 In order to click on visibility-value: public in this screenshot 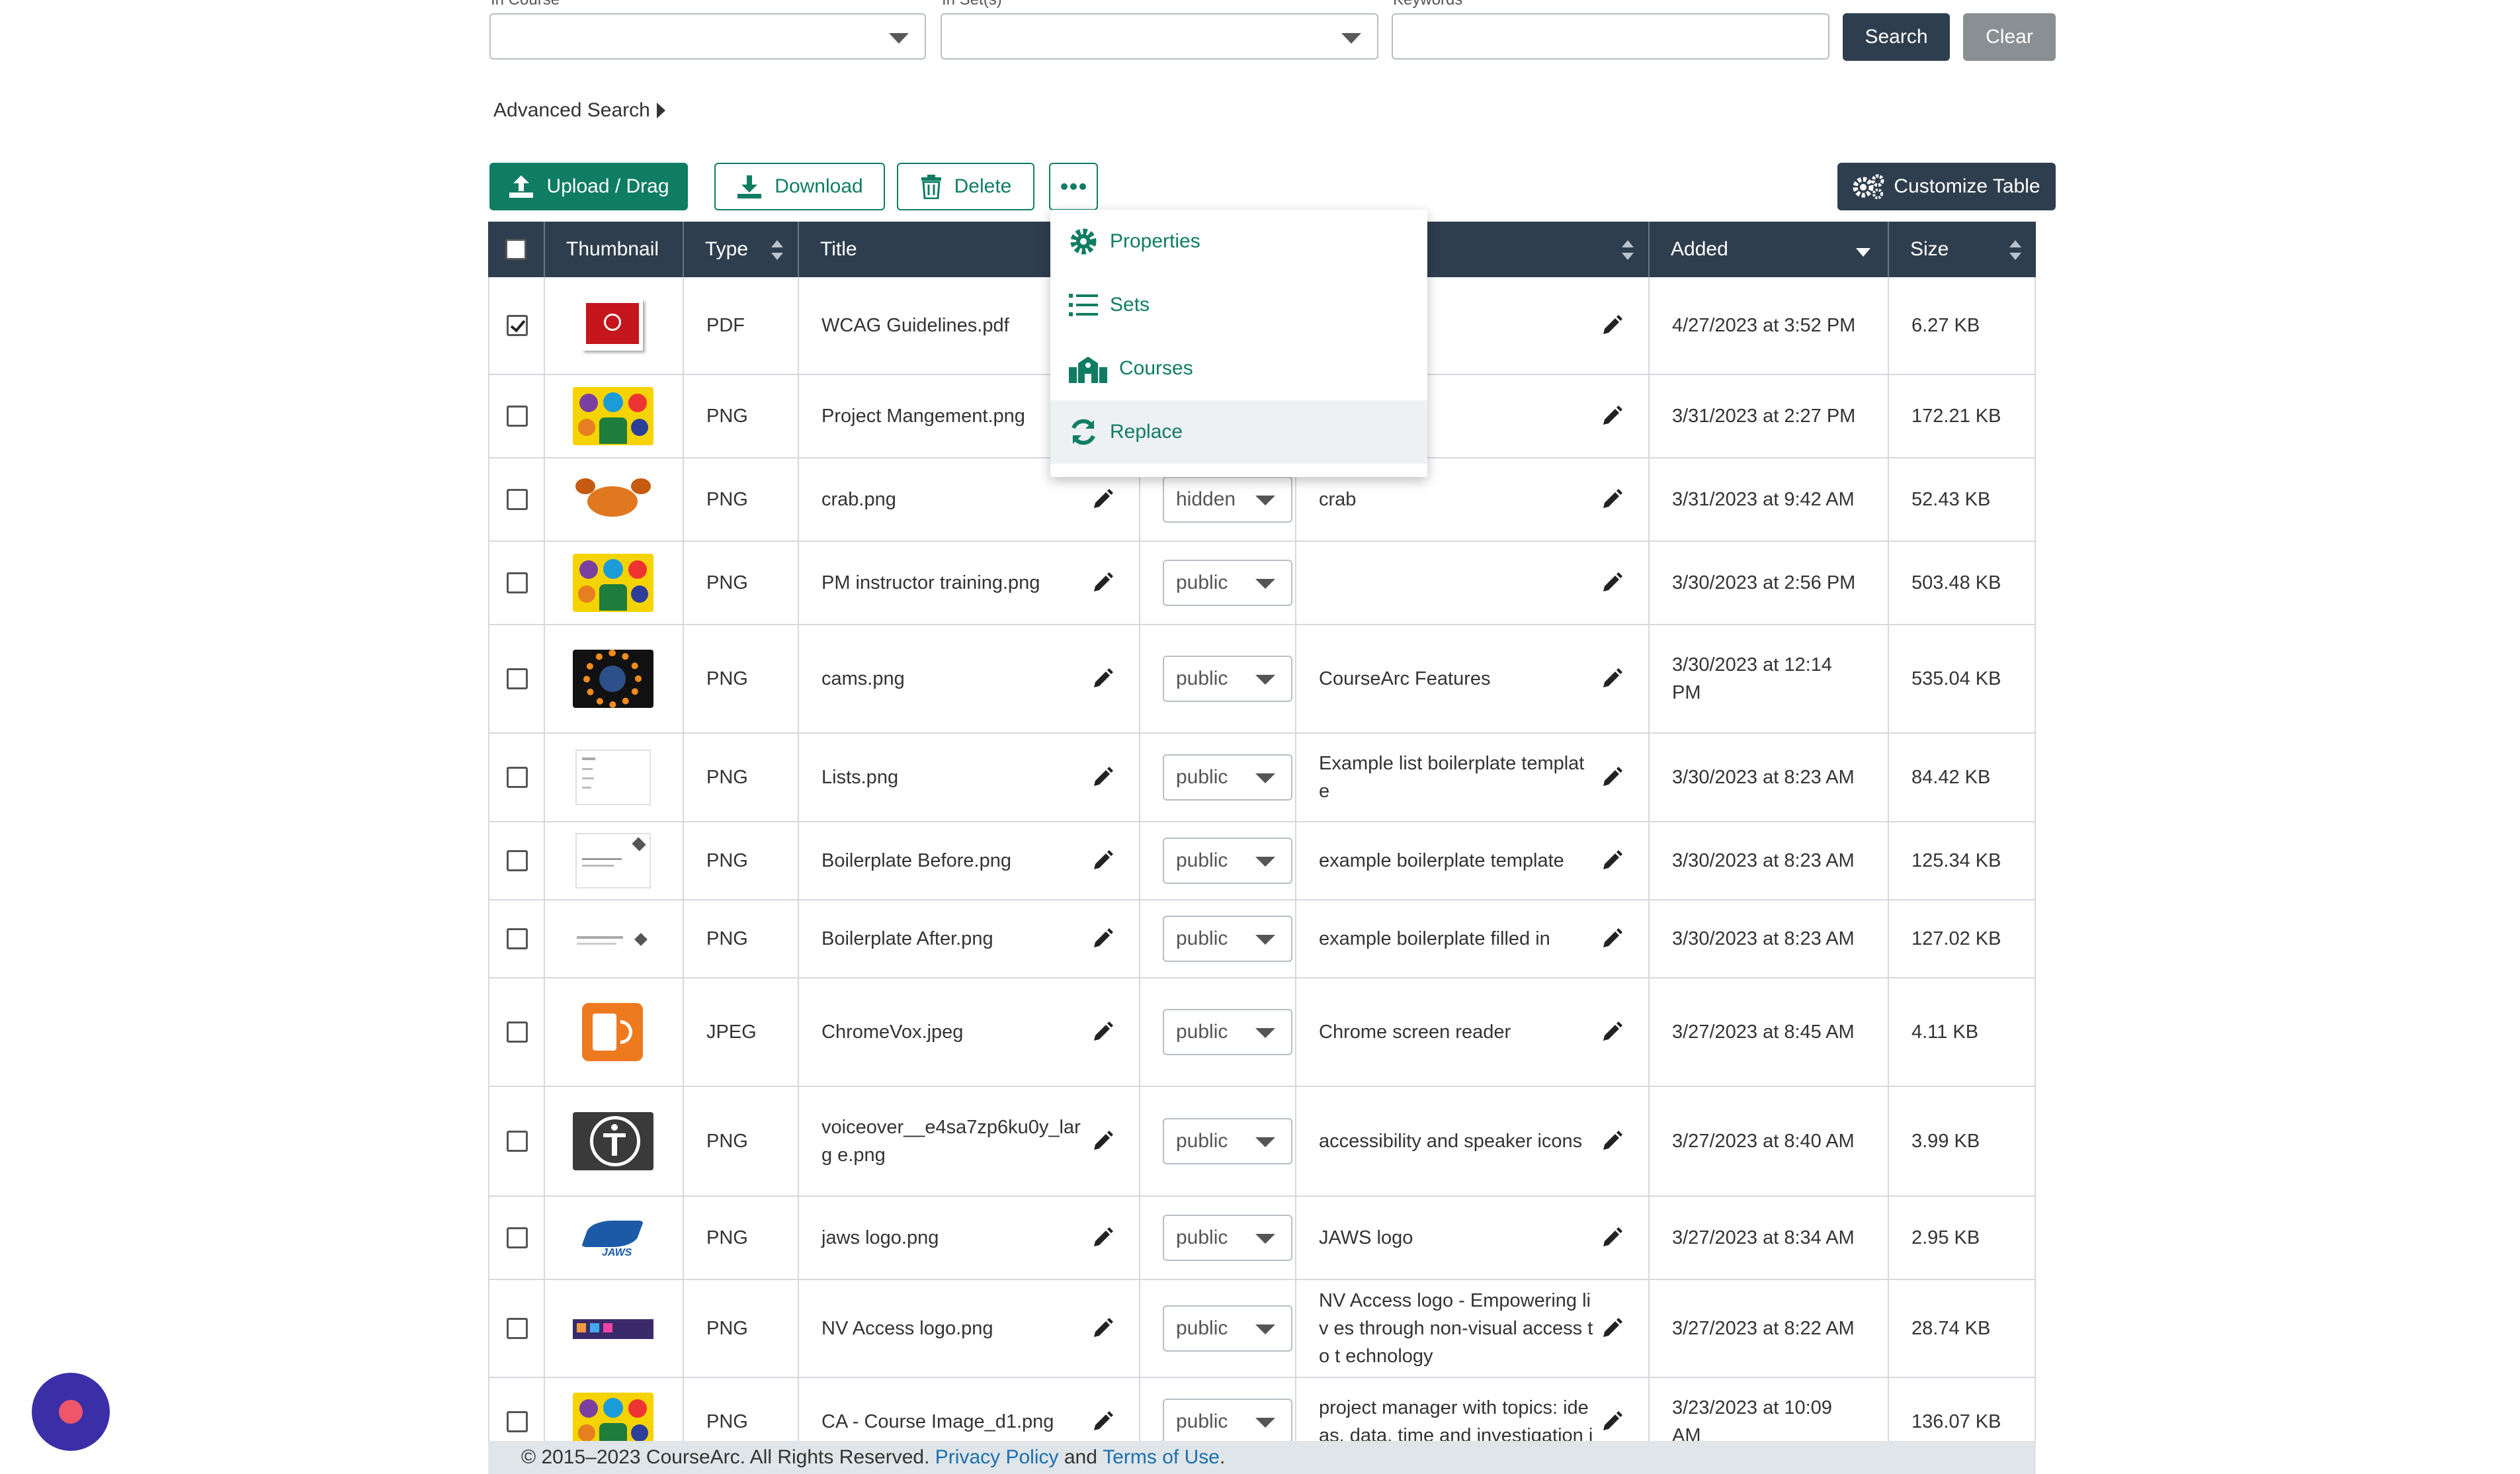, I will do `click(1202, 1032)`.